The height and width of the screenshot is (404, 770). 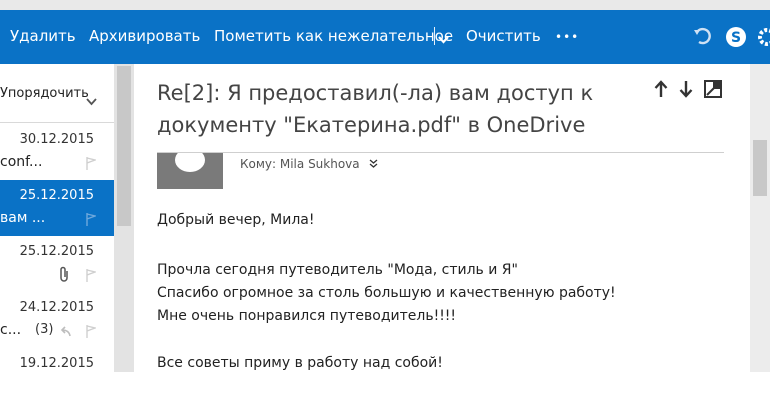 What do you see at coordinates (503, 36) in the screenshot?
I see `sweep-button: Очистить` at bounding box center [503, 36].